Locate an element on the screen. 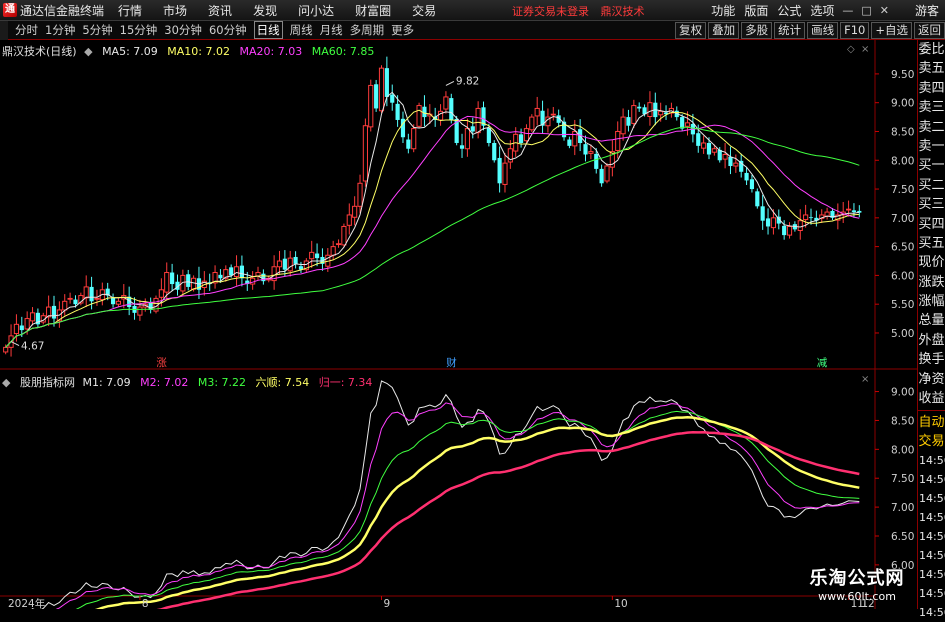  legend-m2: M2: 7.02 is located at coordinates (164, 382).